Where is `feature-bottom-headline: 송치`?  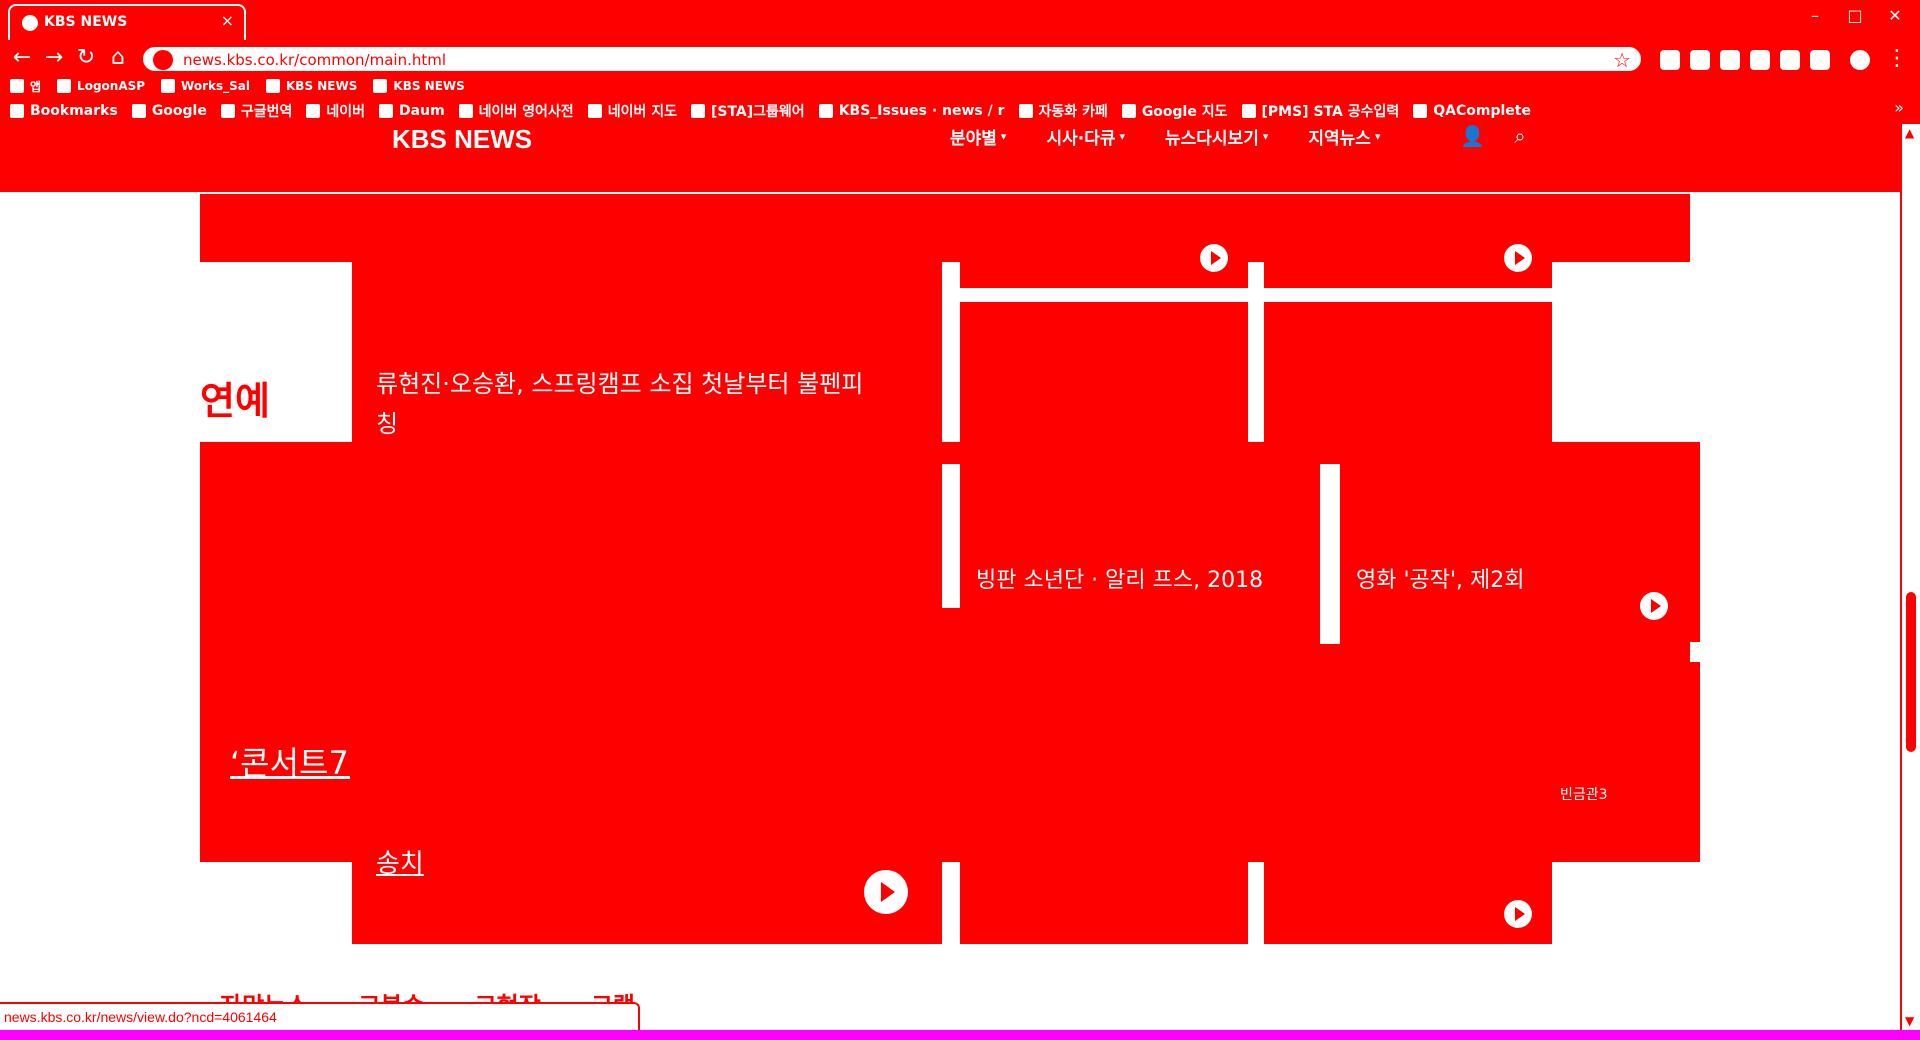
feature-bottom-headline: 송치 is located at coordinates (616, 864).